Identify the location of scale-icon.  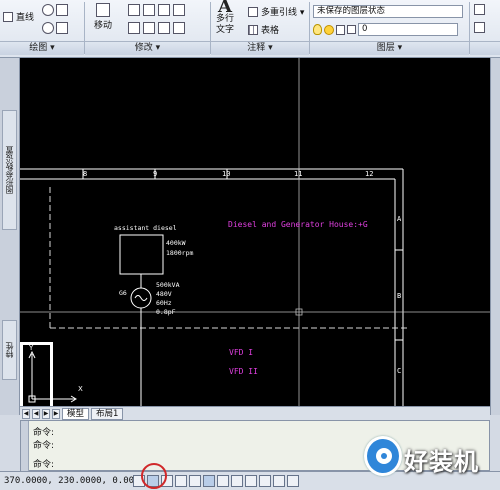
(164, 28).